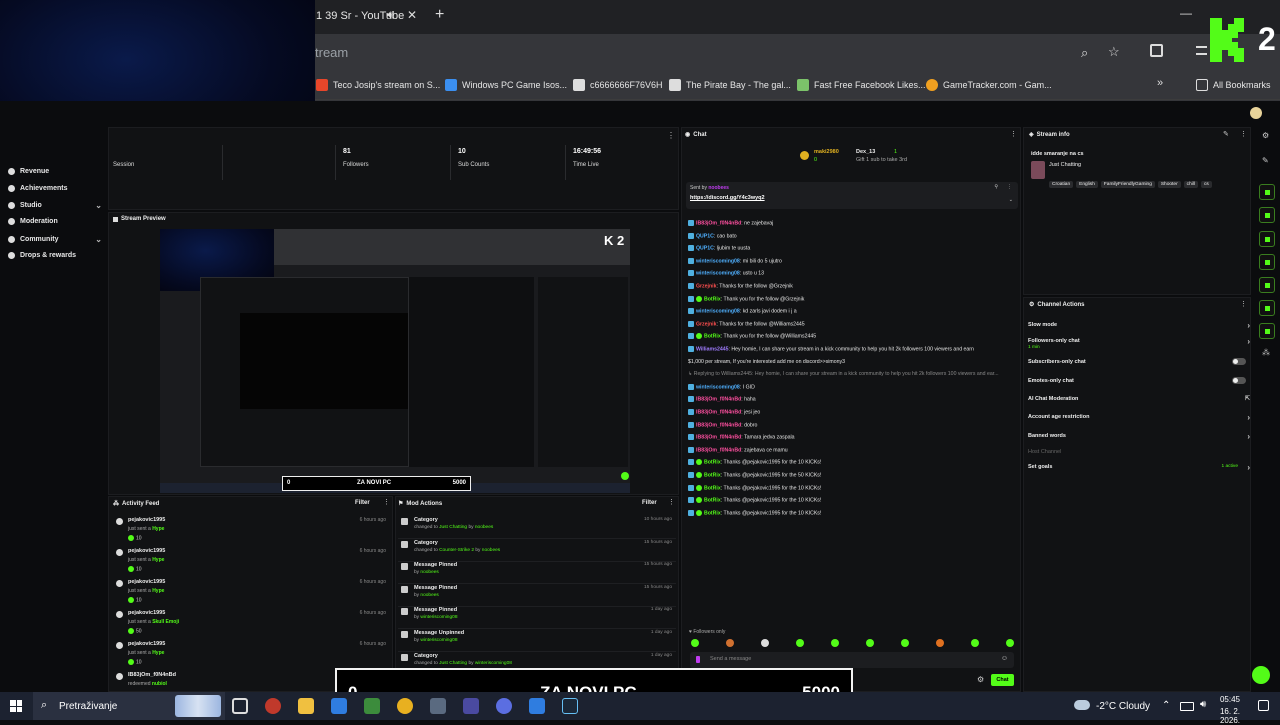  I want to click on chat-username: Williams2445, so click(712, 349).